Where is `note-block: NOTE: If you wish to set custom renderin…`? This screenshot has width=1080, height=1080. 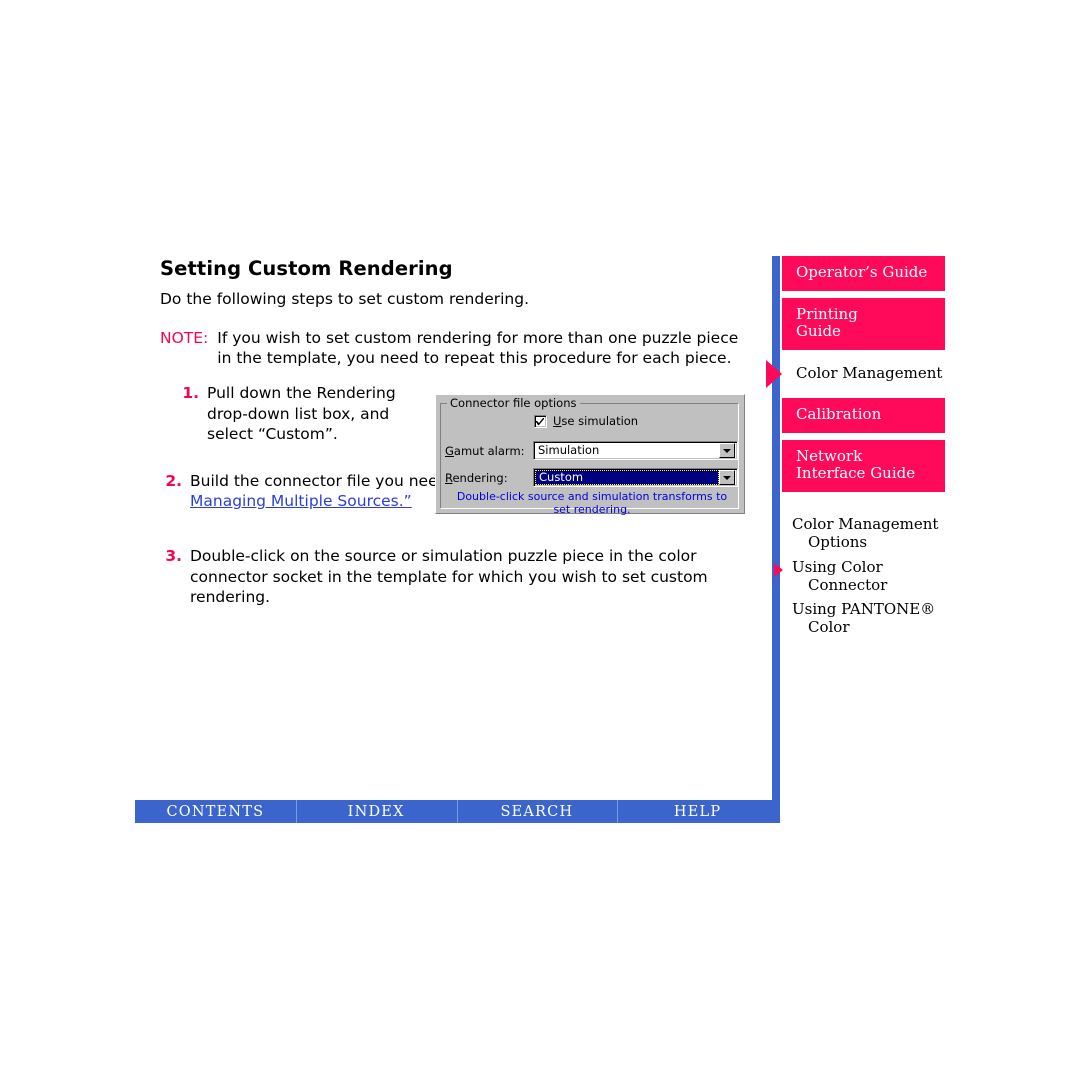 note-block: NOTE: If you wish to set custom renderin… is located at coordinates (455, 348).